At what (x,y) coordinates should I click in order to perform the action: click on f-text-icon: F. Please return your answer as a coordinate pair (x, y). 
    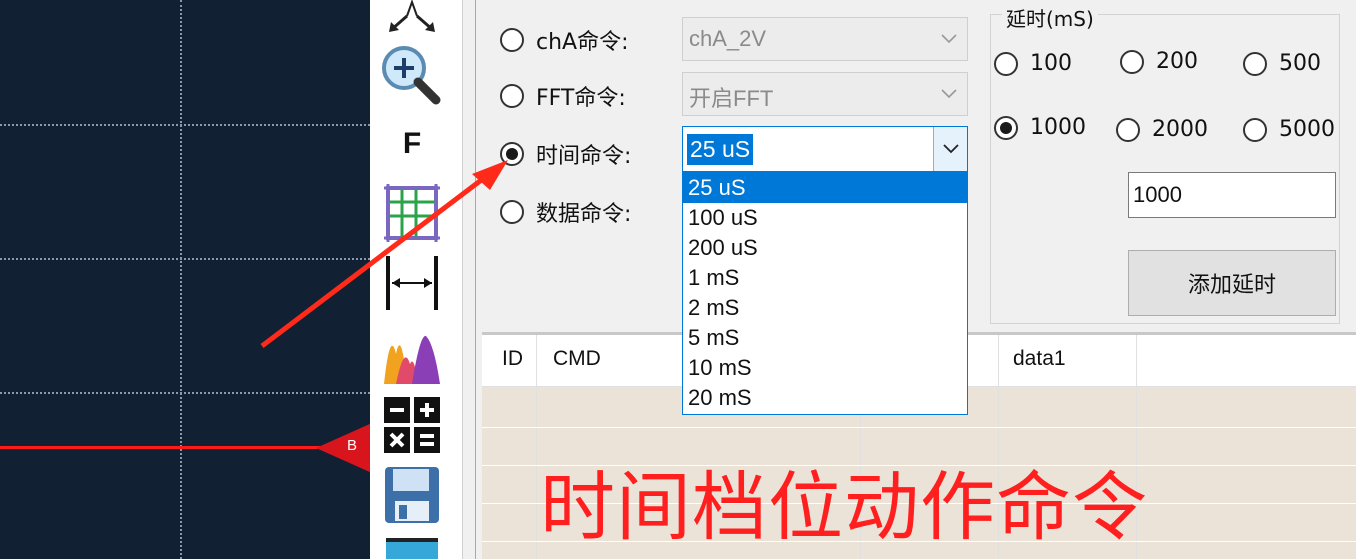
    Looking at the image, I should click on (412, 144).